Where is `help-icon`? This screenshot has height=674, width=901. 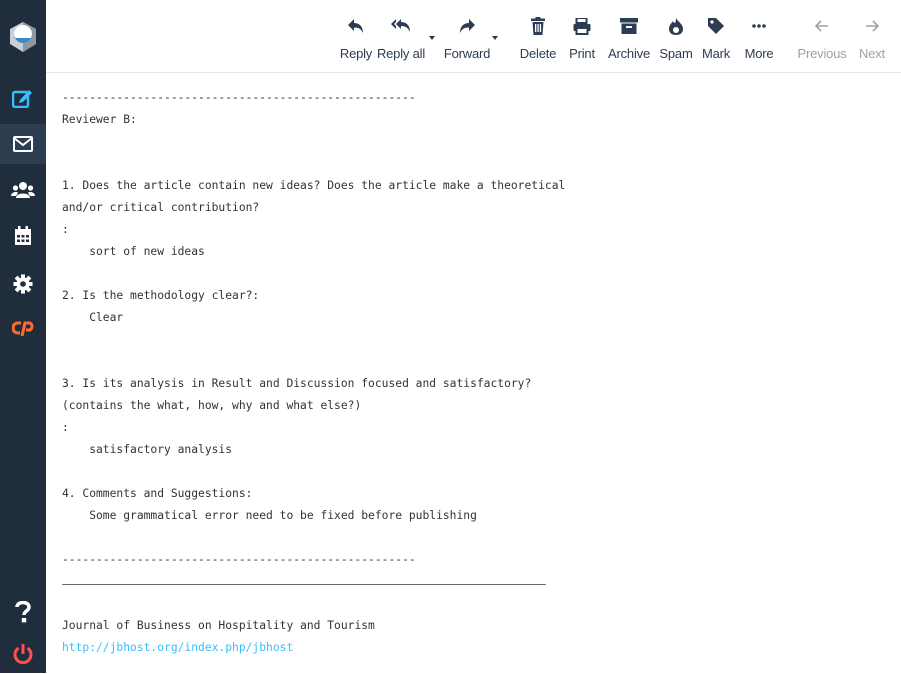 help-icon is located at coordinates (23, 612).